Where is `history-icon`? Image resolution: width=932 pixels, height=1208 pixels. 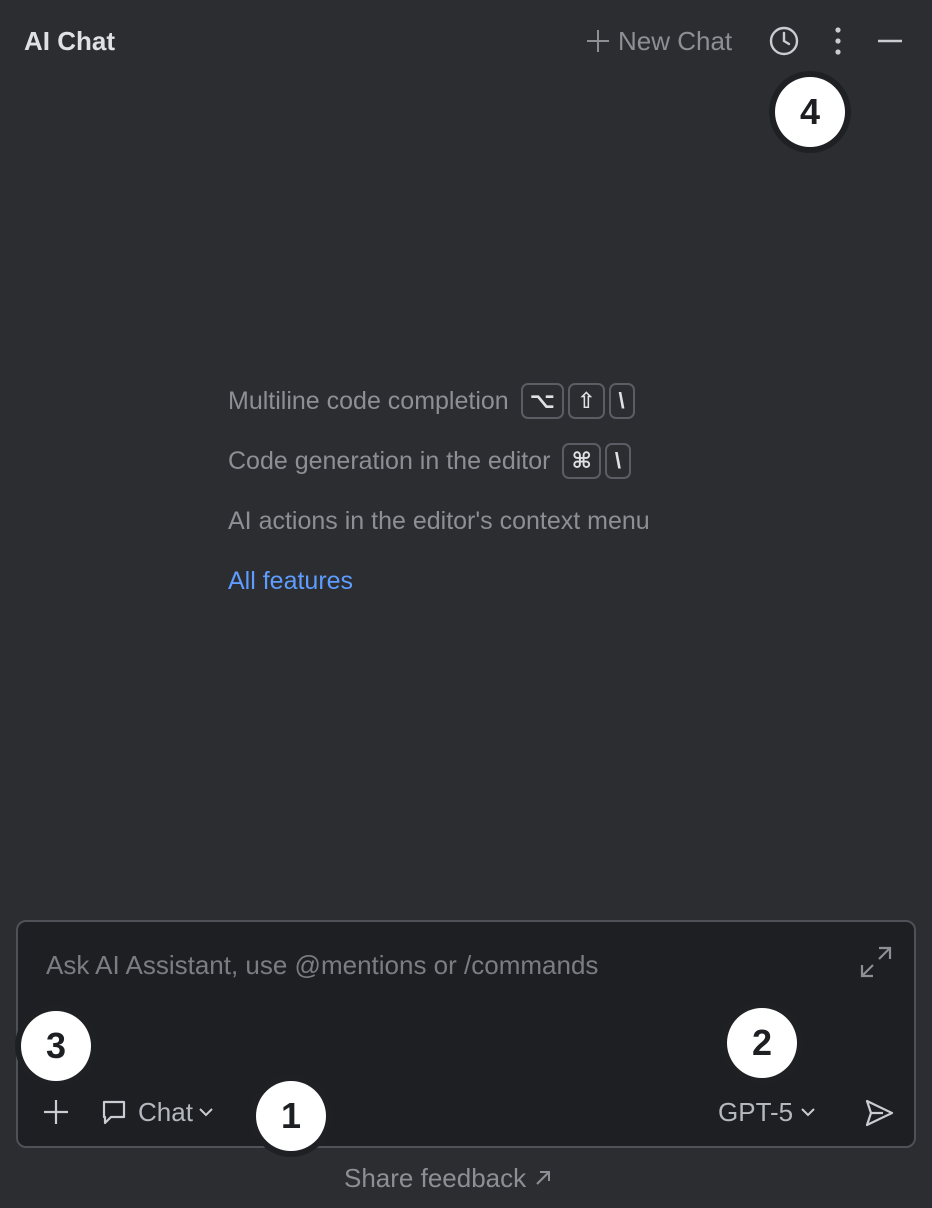 history-icon is located at coordinates (784, 41).